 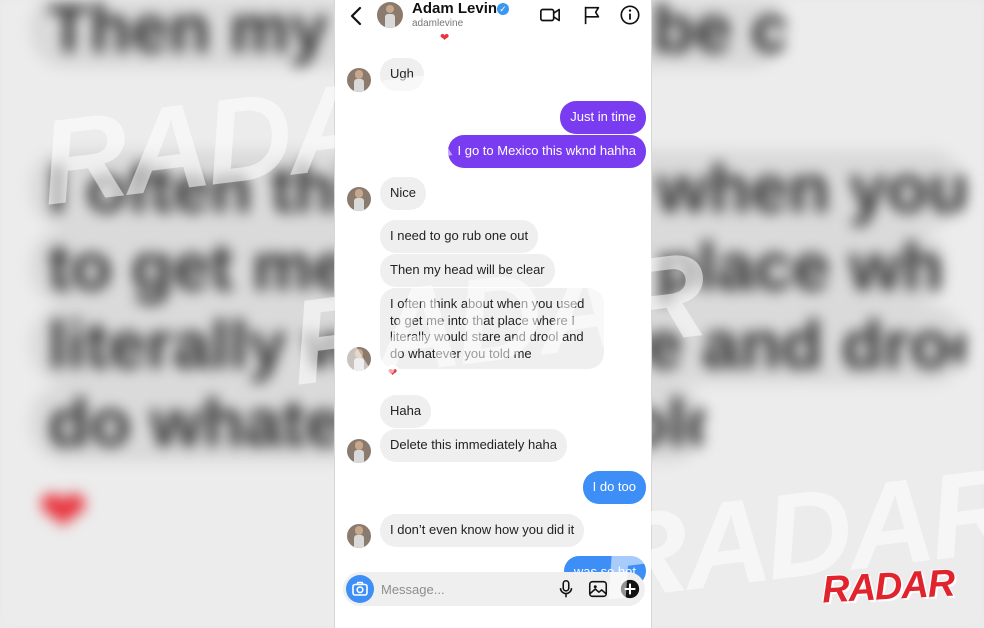 What do you see at coordinates (445, 38) in the screenshot?
I see `heart-reaction-icon: ❤` at bounding box center [445, 38].